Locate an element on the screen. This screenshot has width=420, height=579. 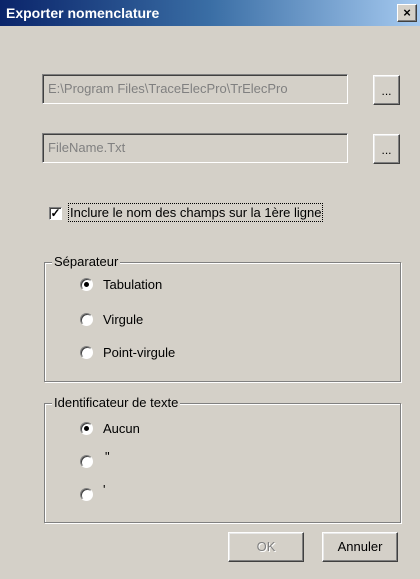
check-icon: ✓ is located at coordinates (55, 213).